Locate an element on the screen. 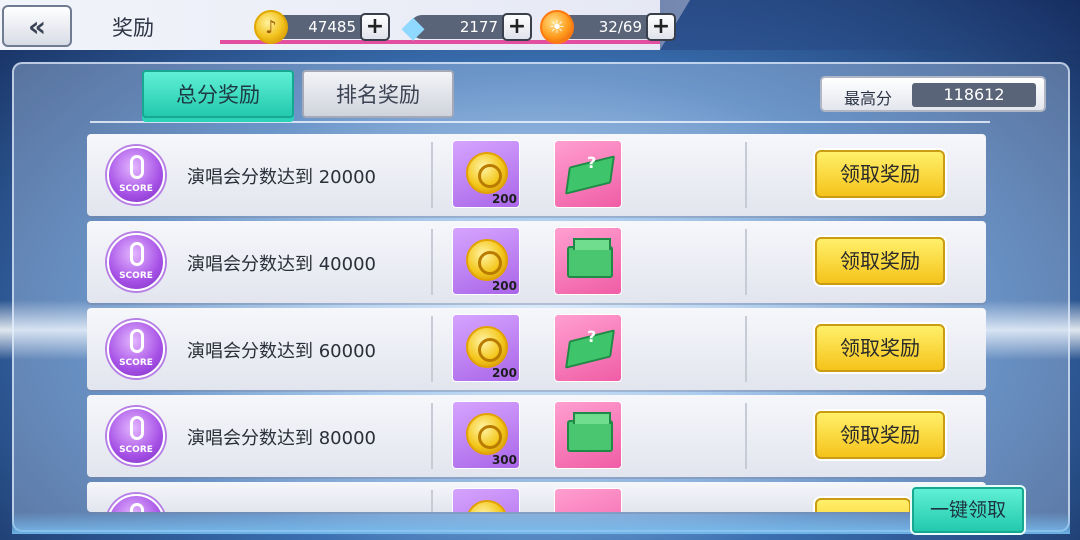 The image size is (1080, 540). score-mic-icon is located at coordinates (136, 503).